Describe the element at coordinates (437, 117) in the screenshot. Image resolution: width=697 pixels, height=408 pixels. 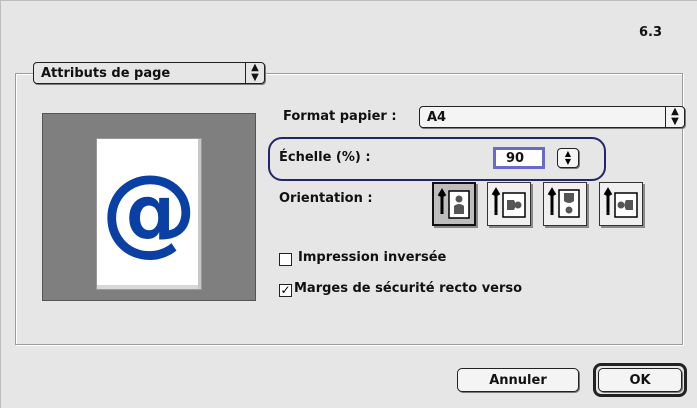
I see `paper-format-value: A4` at that location.